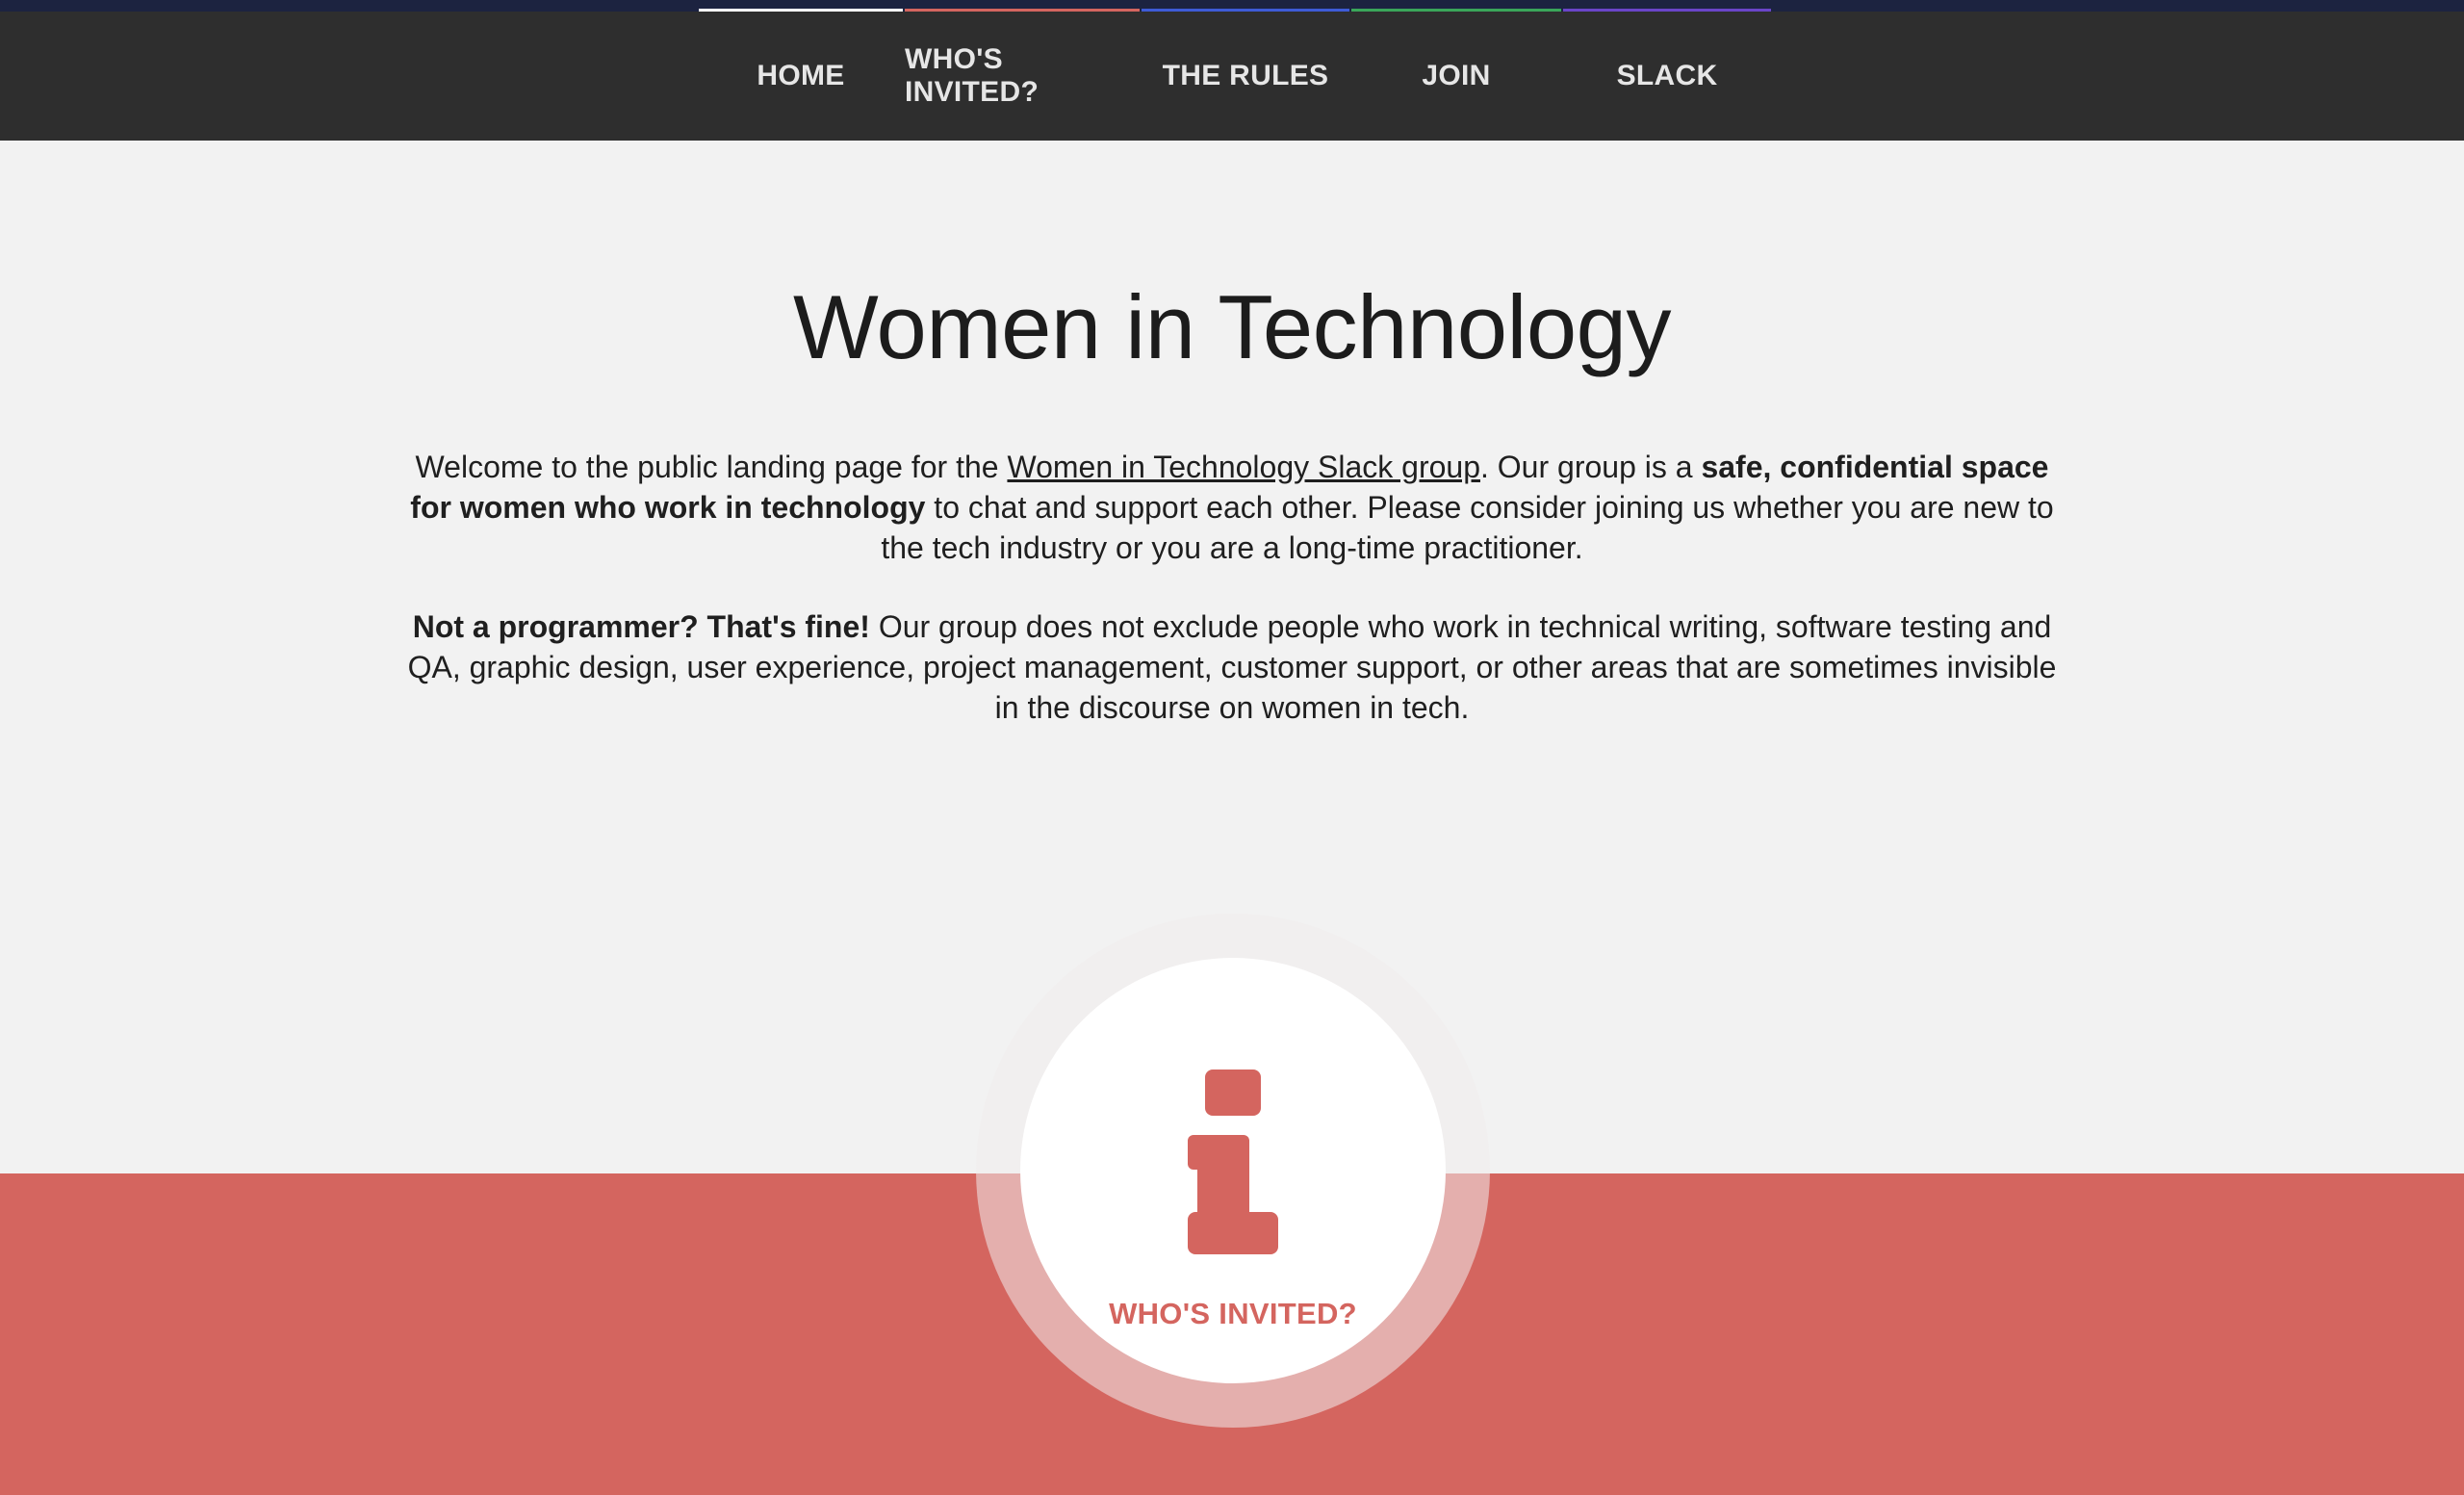  Describe the element at coordinates (1233, 1313) in the screenshot. I see `whos-invited-badge-label: WHO'S INVITED?` at that location.